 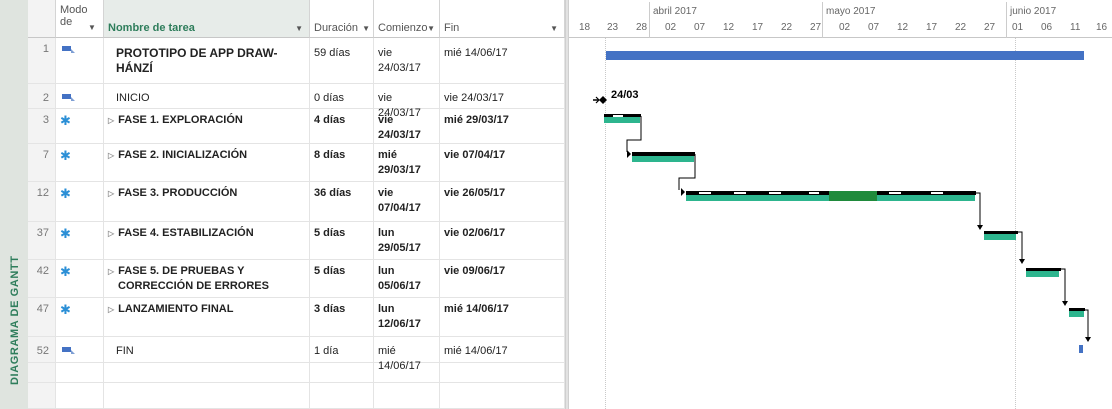 What do you see at coordinates (502, 240) in the screenshot?
I see `task-end: vie 02/06/17` at bounding box center [502, 240].